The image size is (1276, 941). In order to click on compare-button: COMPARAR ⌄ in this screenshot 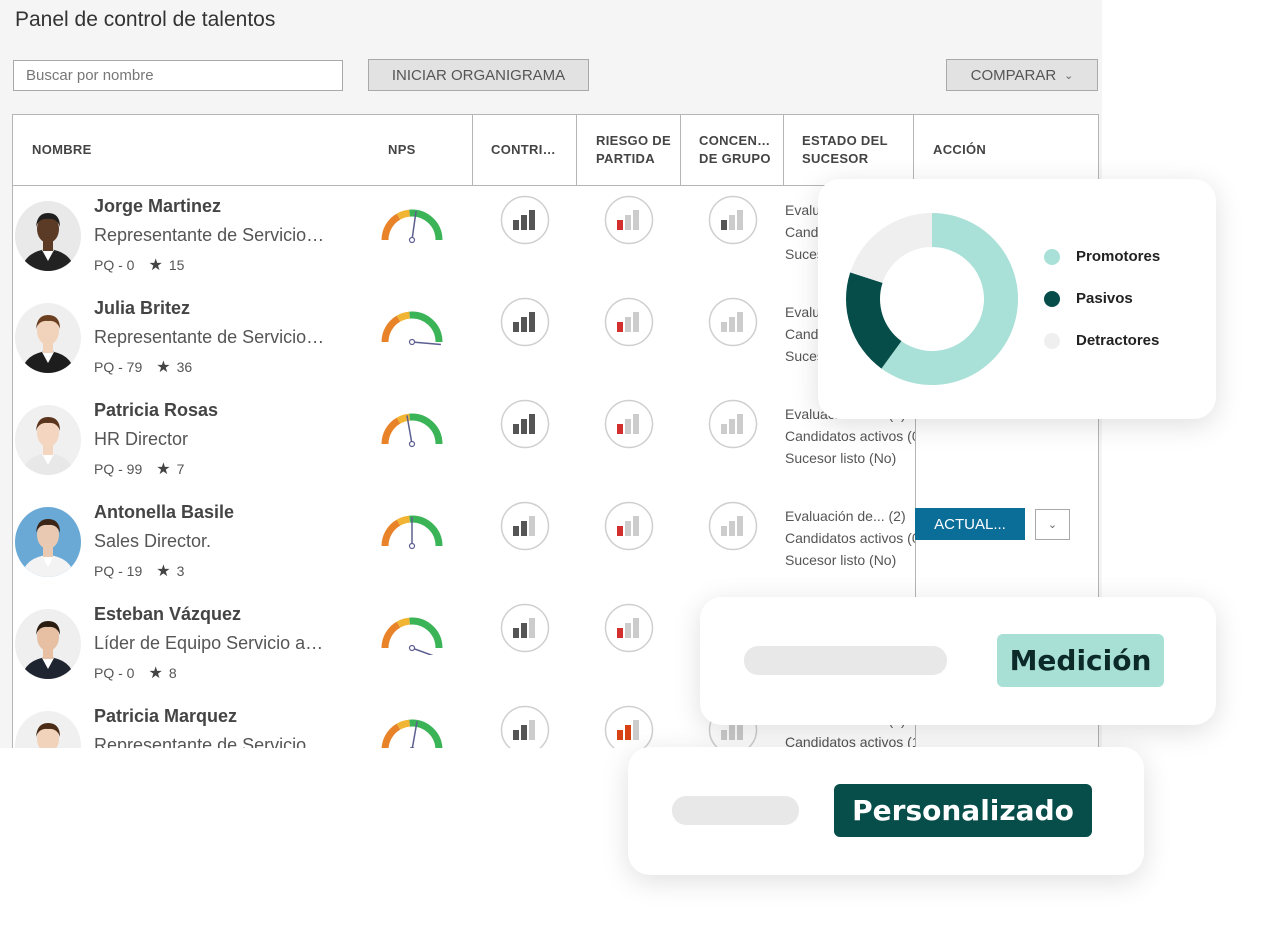, I will do `click(1022, 75)`.